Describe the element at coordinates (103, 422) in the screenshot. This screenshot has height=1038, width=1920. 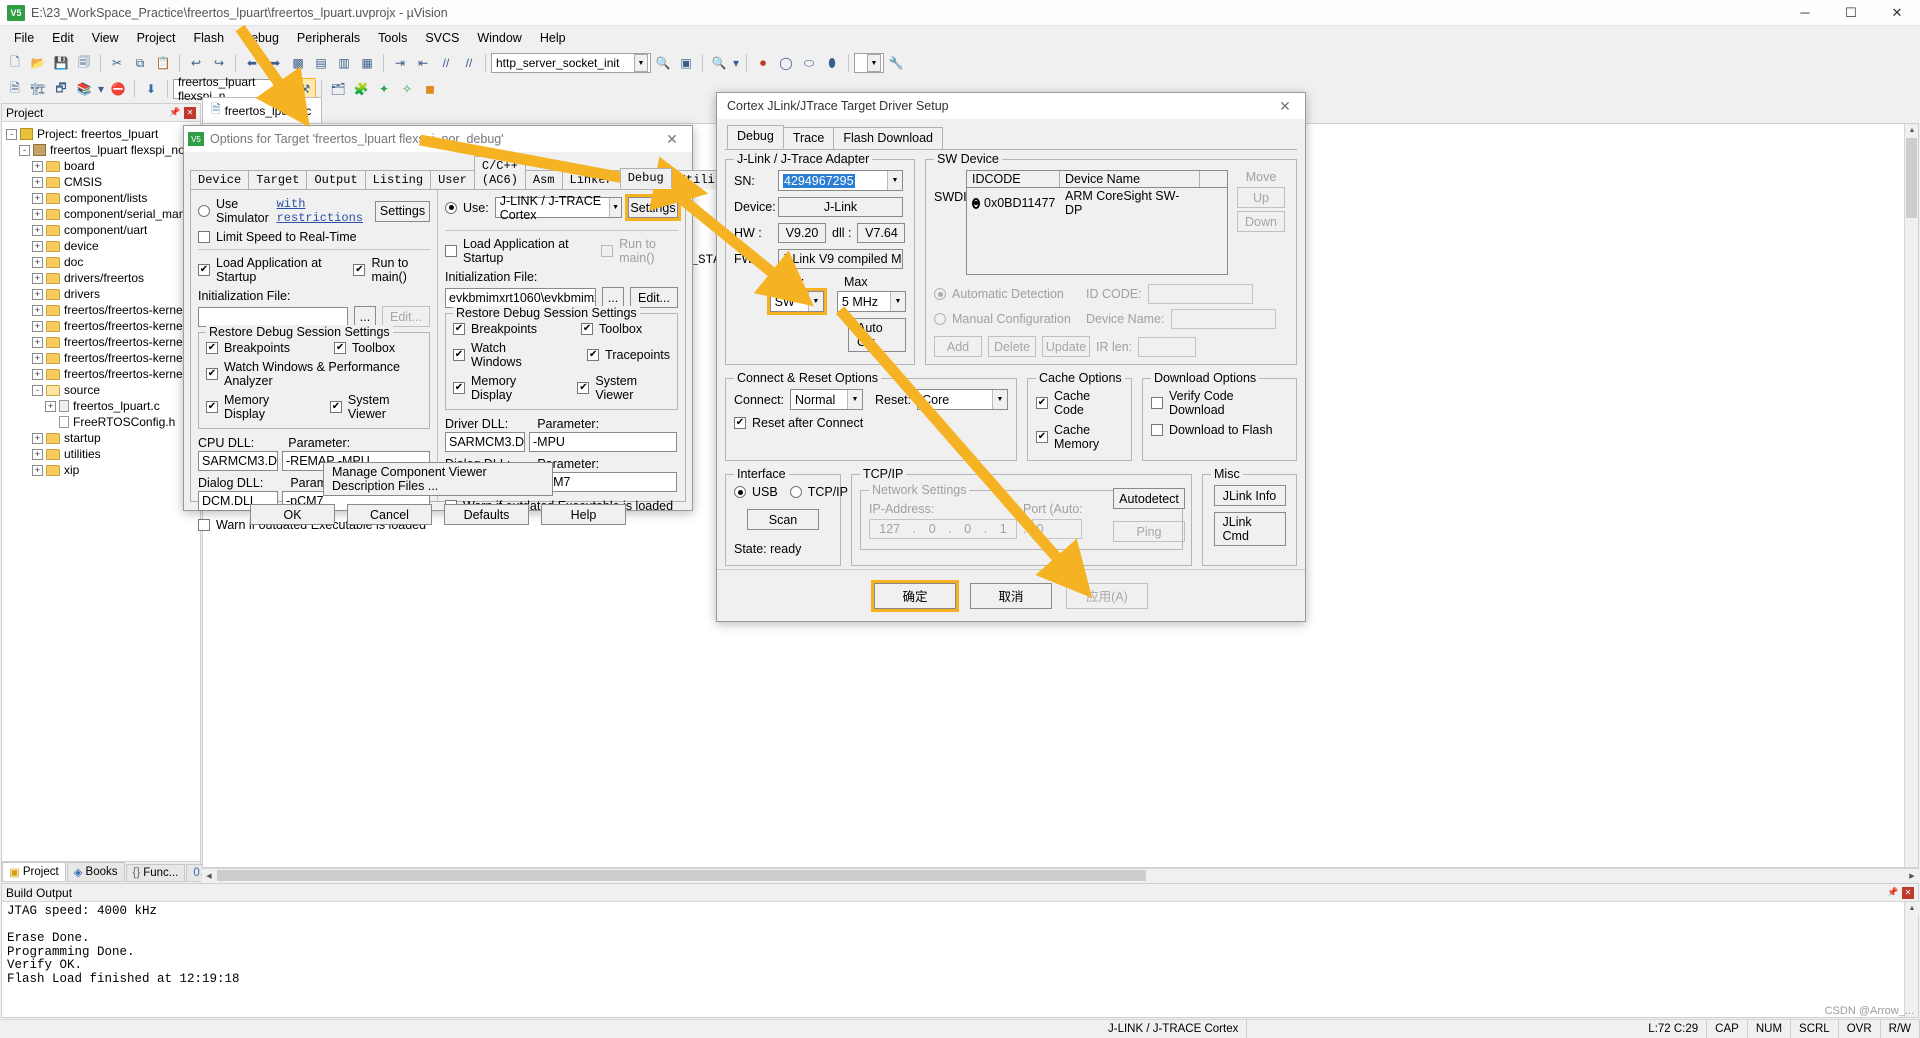
I see `tree-item: FreeRTOSConfig.h` at that location.